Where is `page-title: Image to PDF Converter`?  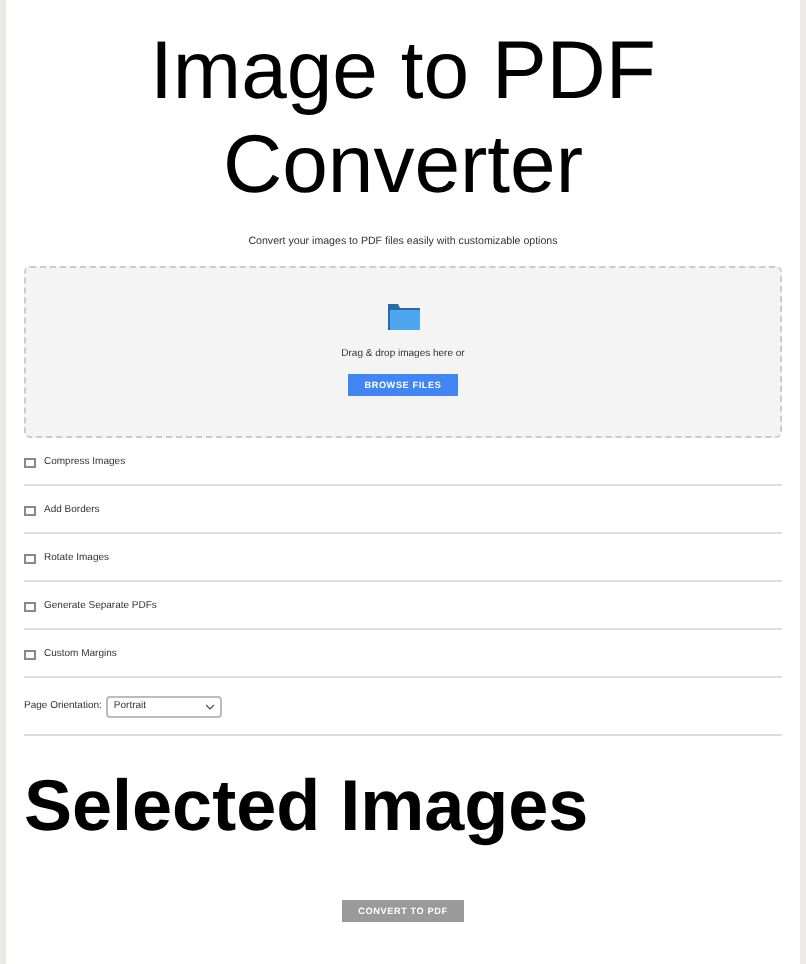
page-title: Image to PDF Converter is located at coordinates (403, 117).